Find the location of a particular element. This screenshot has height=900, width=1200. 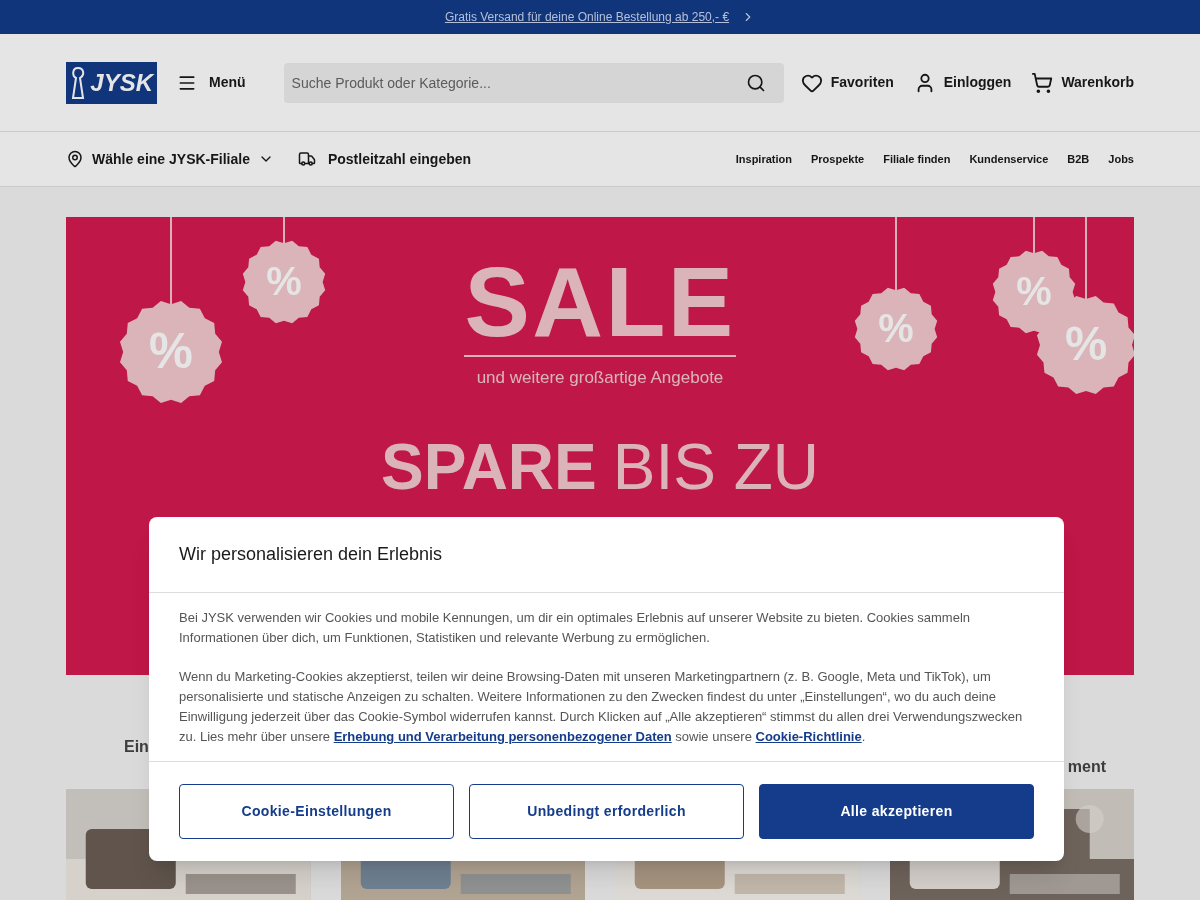

sale-title: SALE is located at coordinates (600, 305).